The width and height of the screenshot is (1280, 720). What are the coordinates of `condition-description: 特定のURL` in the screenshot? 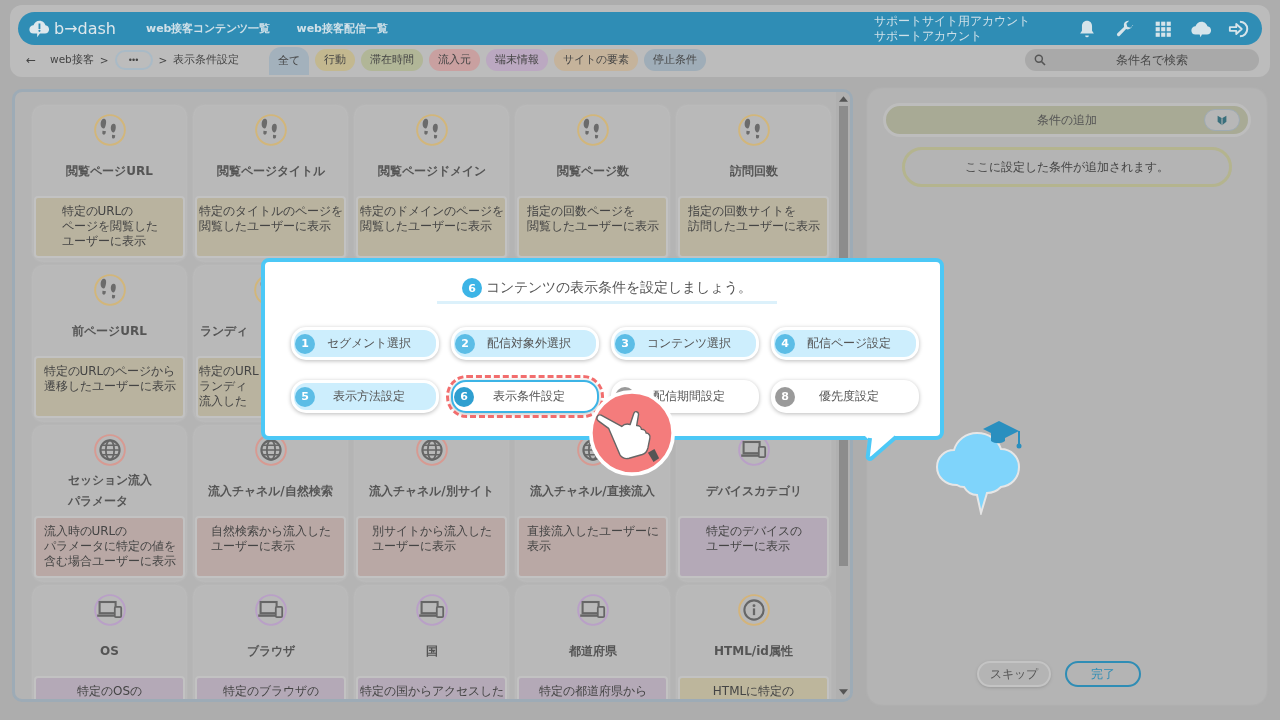 It's located at (229, 371).